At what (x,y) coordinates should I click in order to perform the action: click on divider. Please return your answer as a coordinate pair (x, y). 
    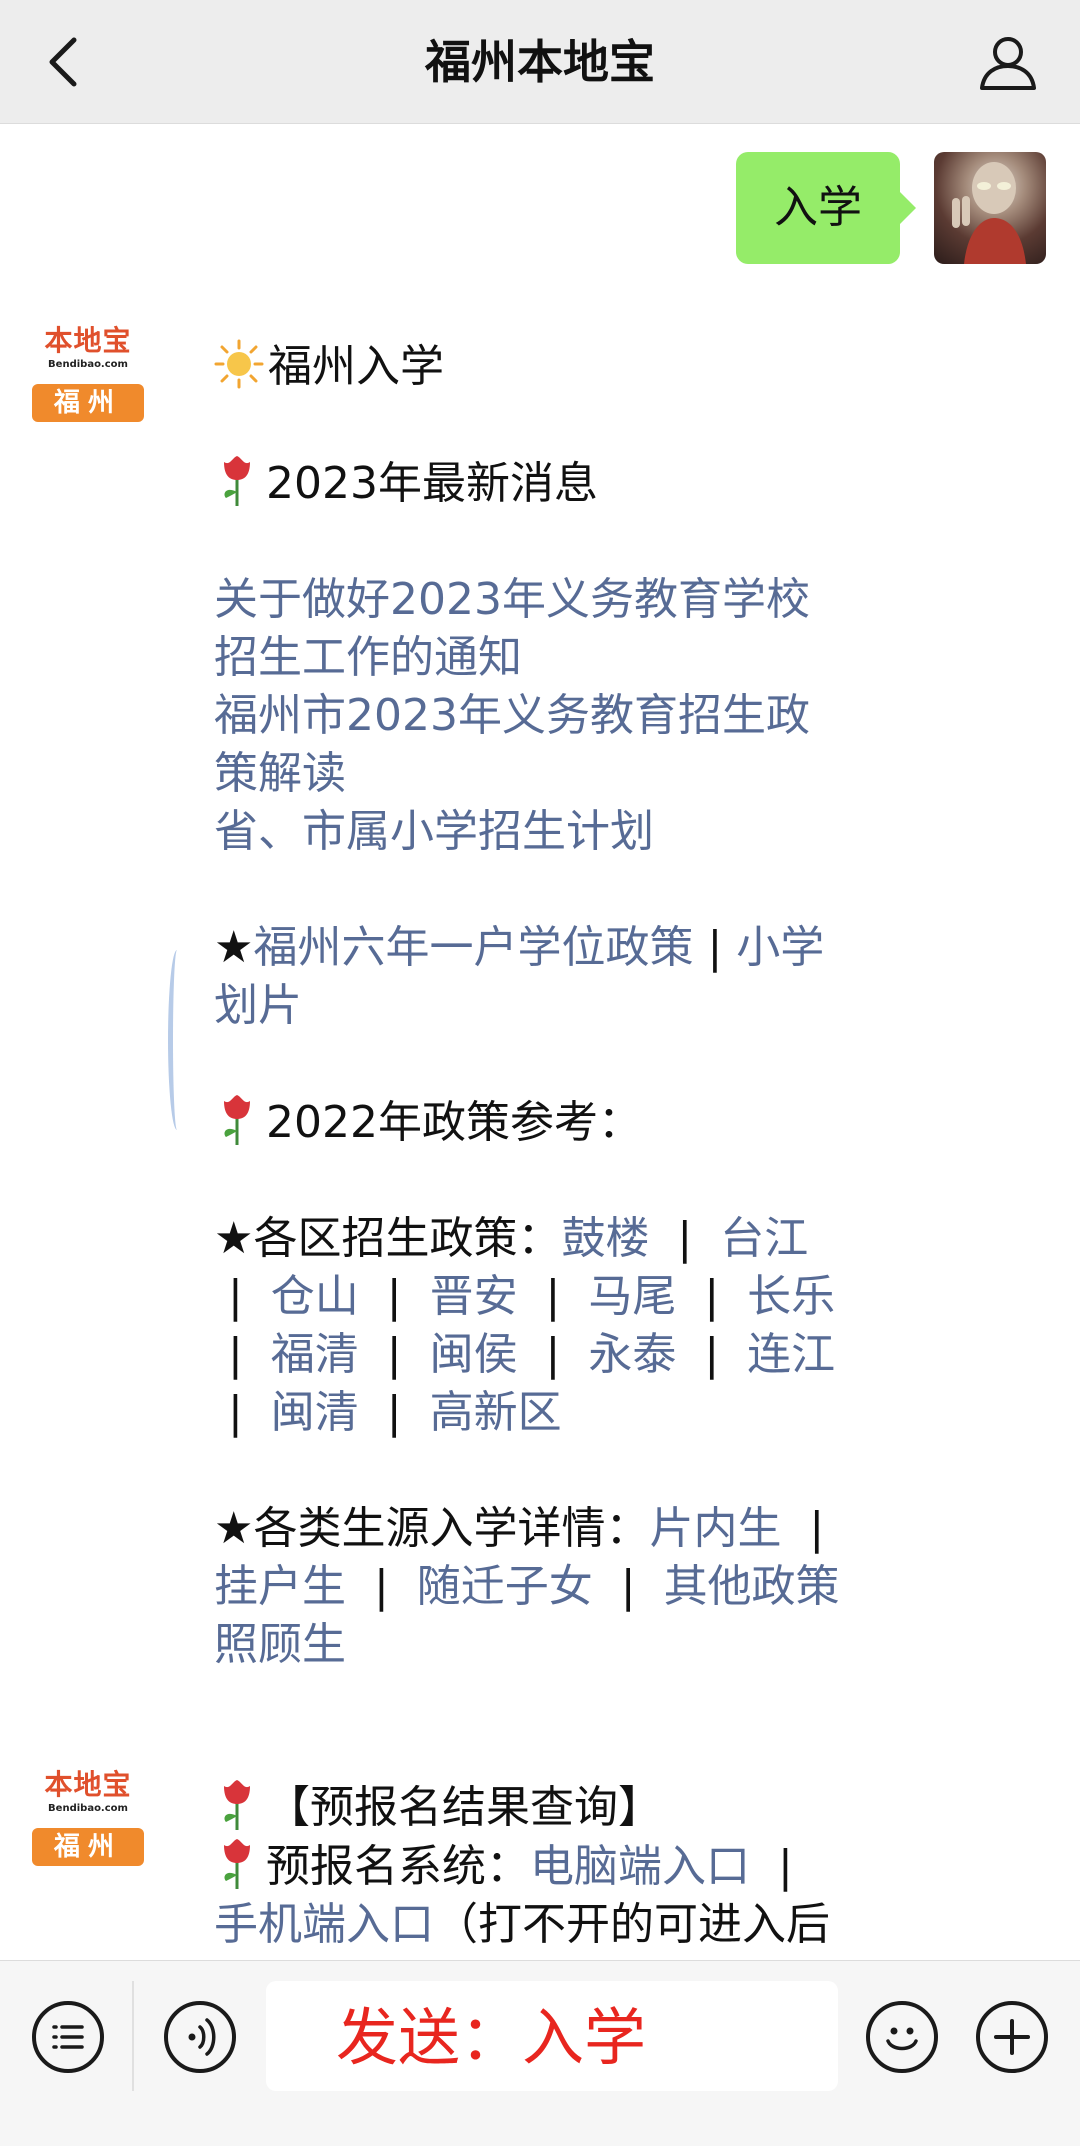
    Looking at the image, I should click on (133, 2036).